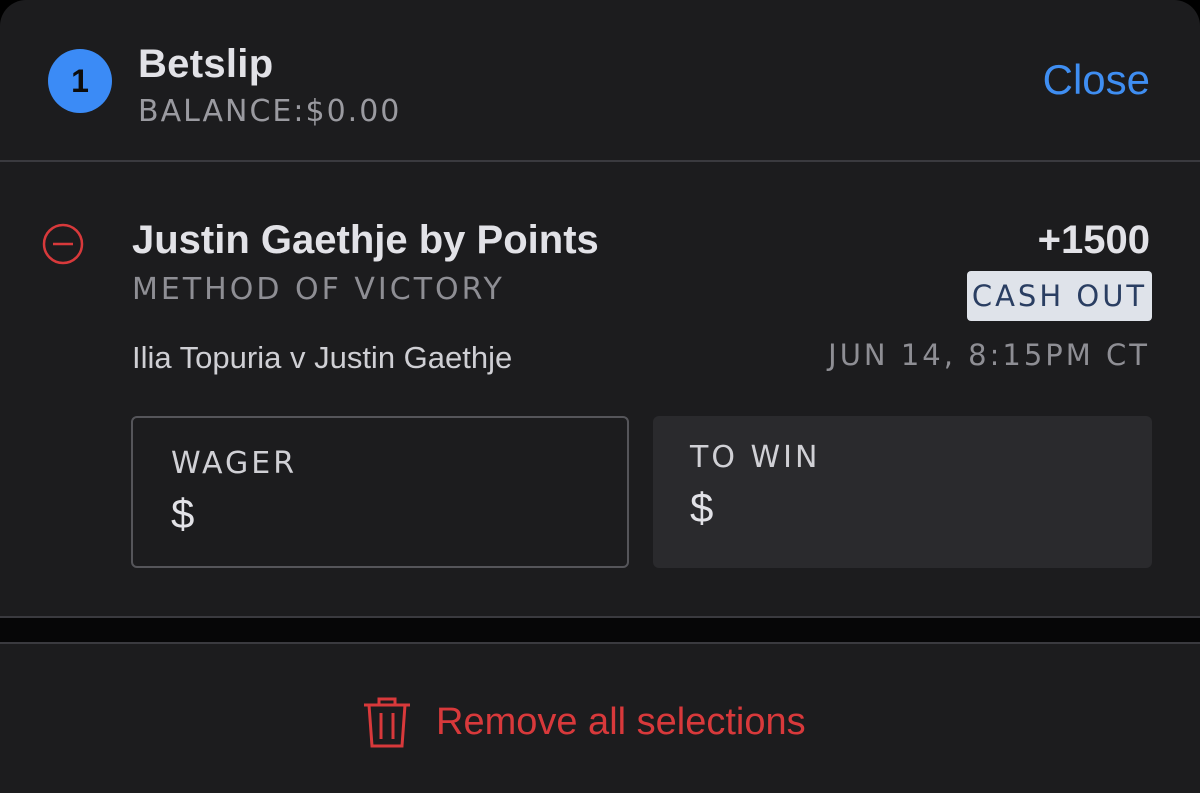  What do you see at coordinates (234, 463) in the screenshot?
I see `wager-label: WAGER` at bounding box center [234, 463].